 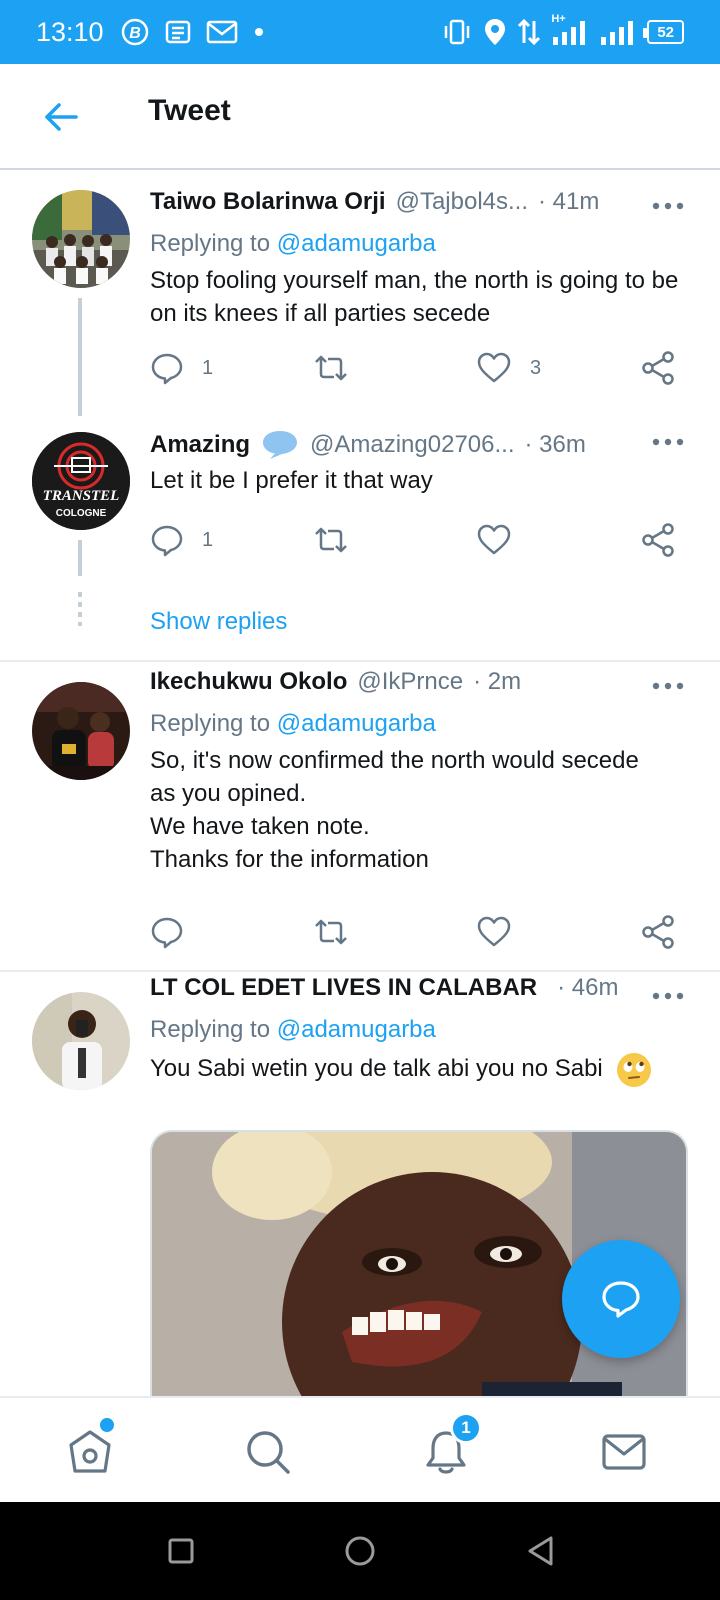 I want to click on back-system-button, so click(x=541, y=1551).